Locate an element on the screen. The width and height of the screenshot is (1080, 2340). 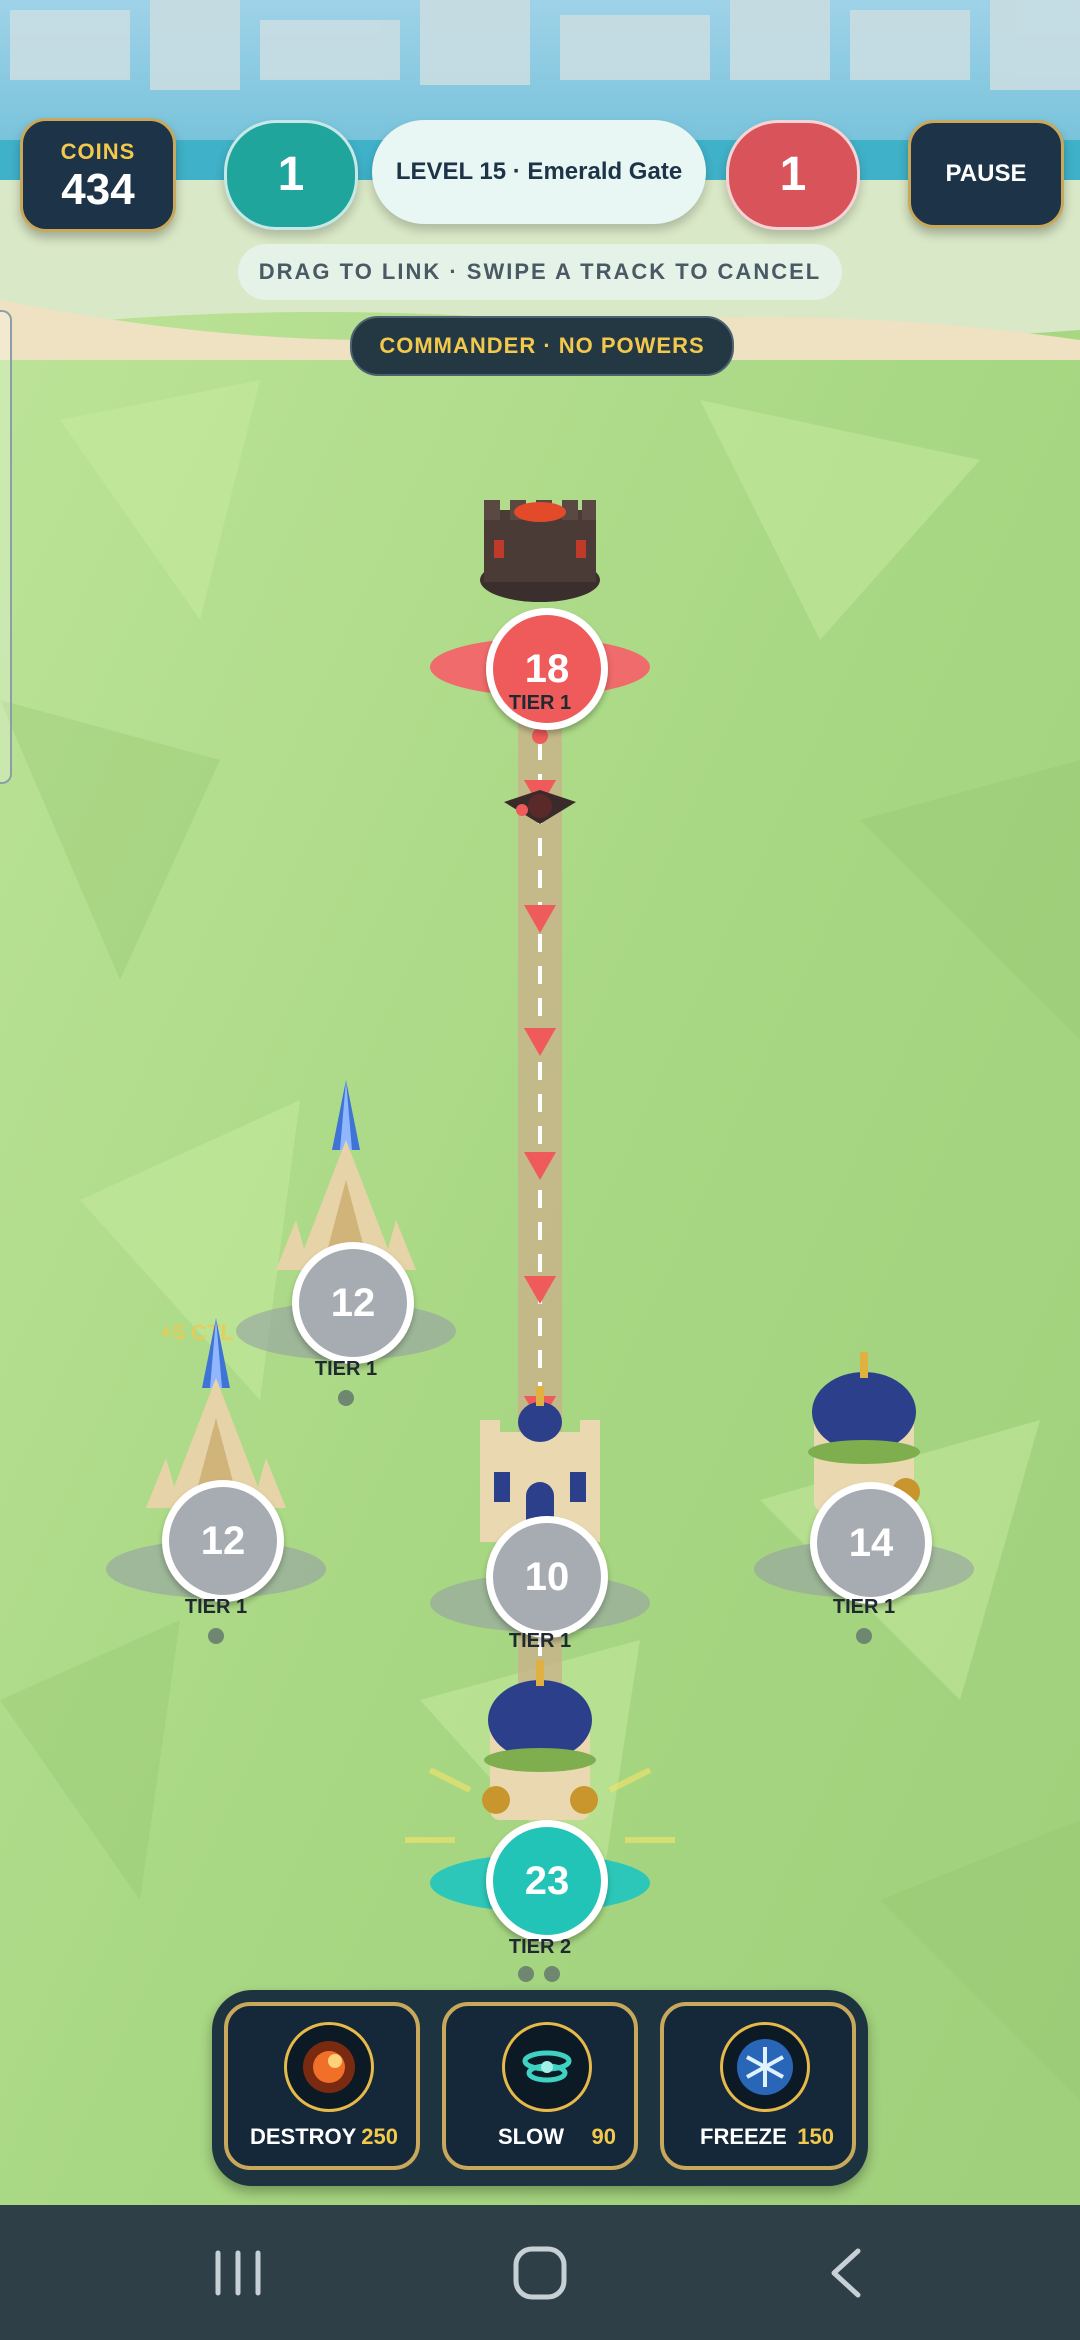
system-nav-bar is located at coordinates (540, 2272).